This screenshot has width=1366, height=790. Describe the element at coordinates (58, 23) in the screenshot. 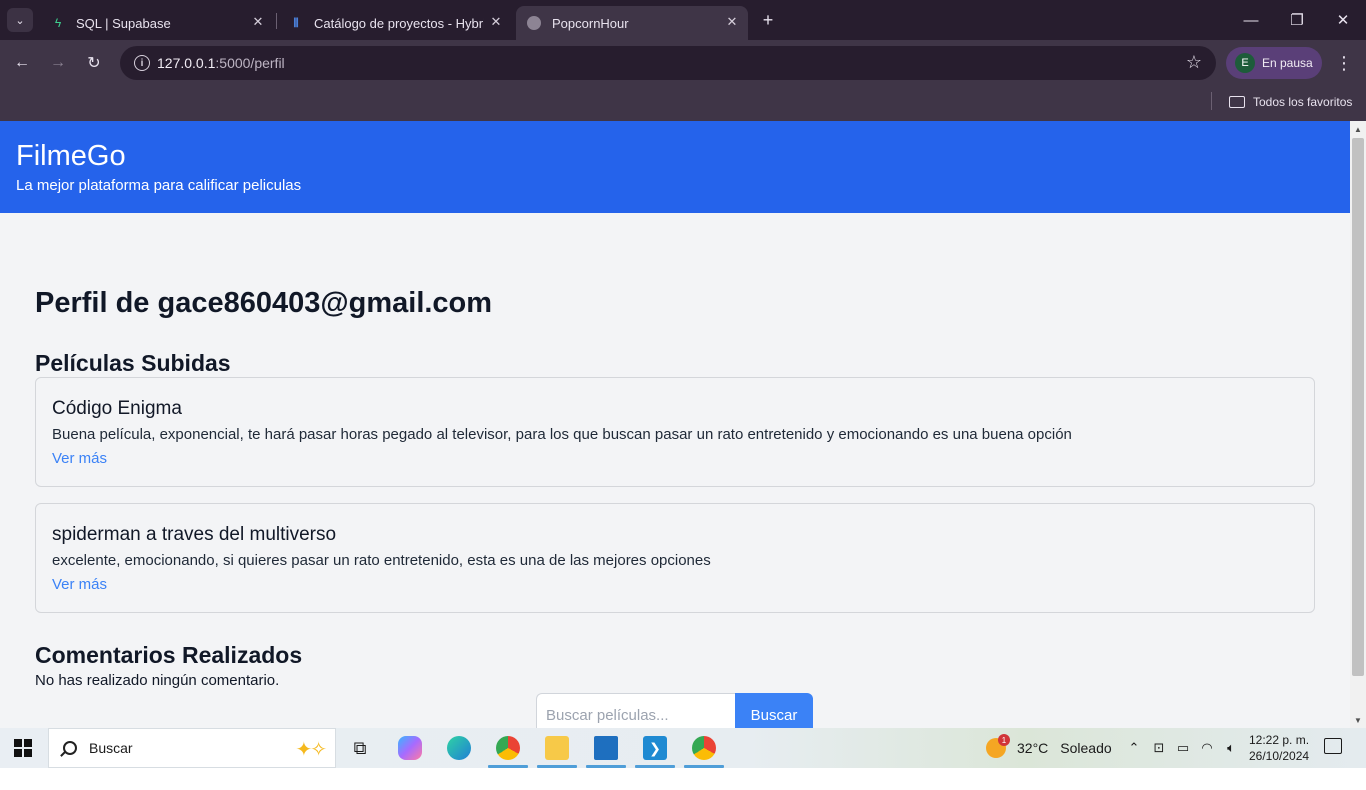

I see `supabase-icon: ϟ` at that location.